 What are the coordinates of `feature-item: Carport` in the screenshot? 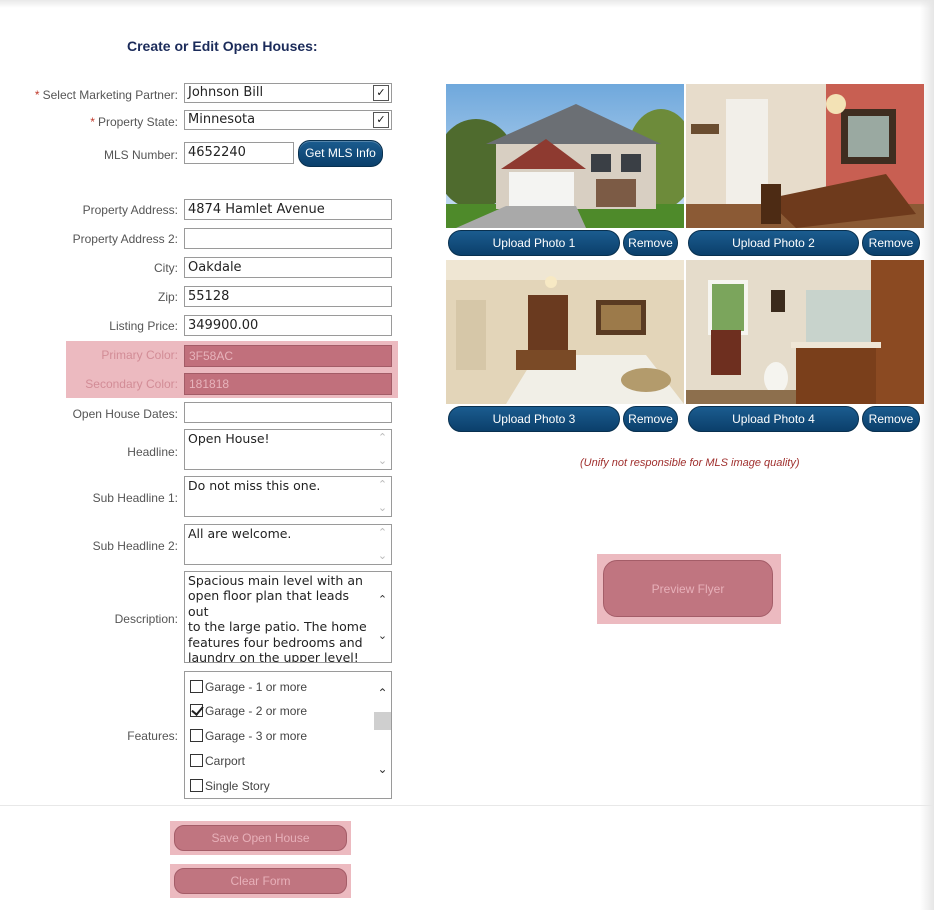 It's located at (217, 763).